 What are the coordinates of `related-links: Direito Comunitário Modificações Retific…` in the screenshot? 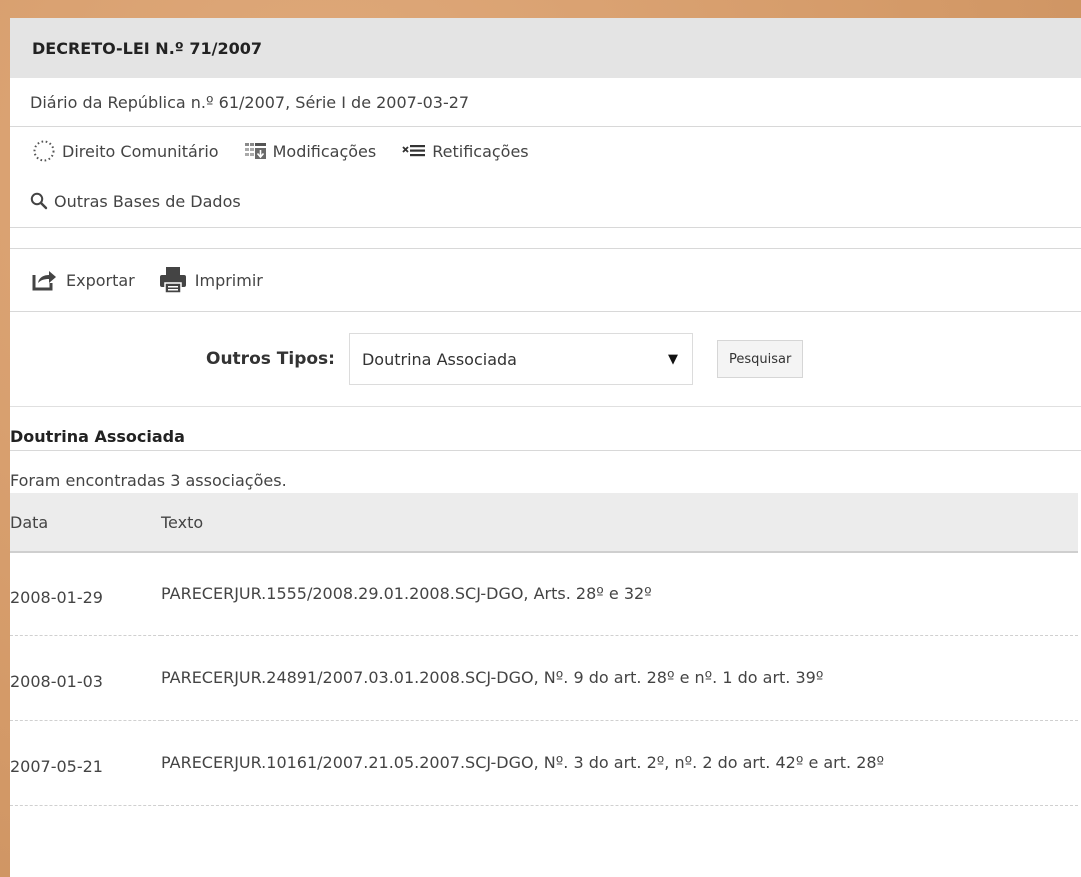 It's located at (545, 151).